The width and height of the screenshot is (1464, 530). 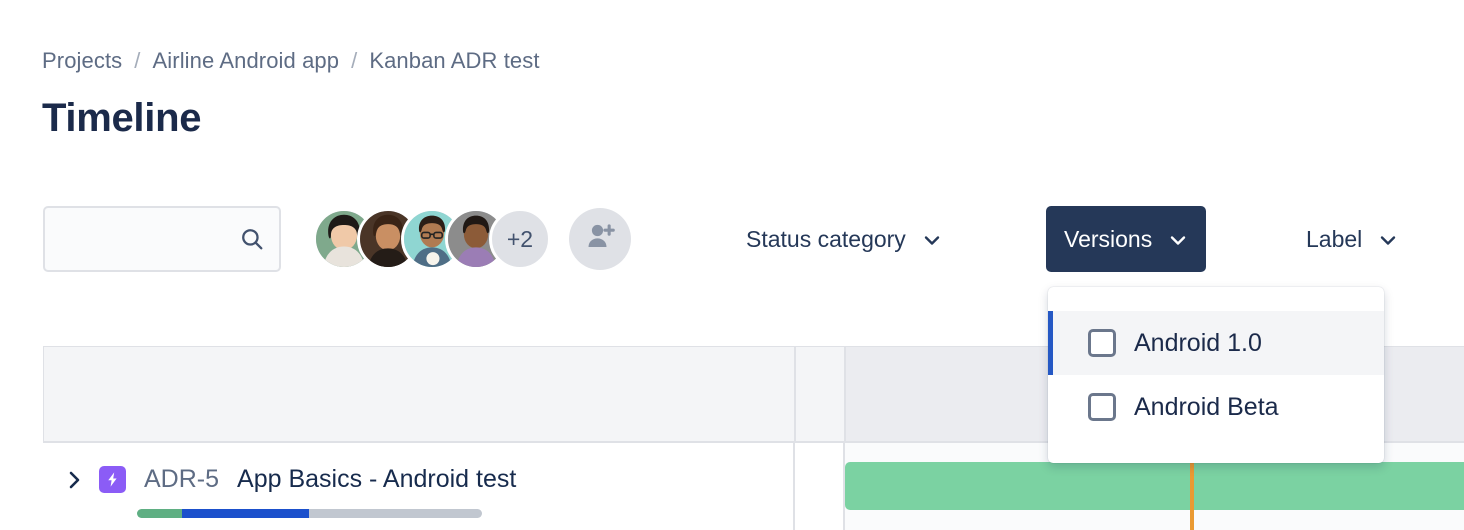 I want to click on avatar-overflow-count: +2, so click(x=520, y=239).